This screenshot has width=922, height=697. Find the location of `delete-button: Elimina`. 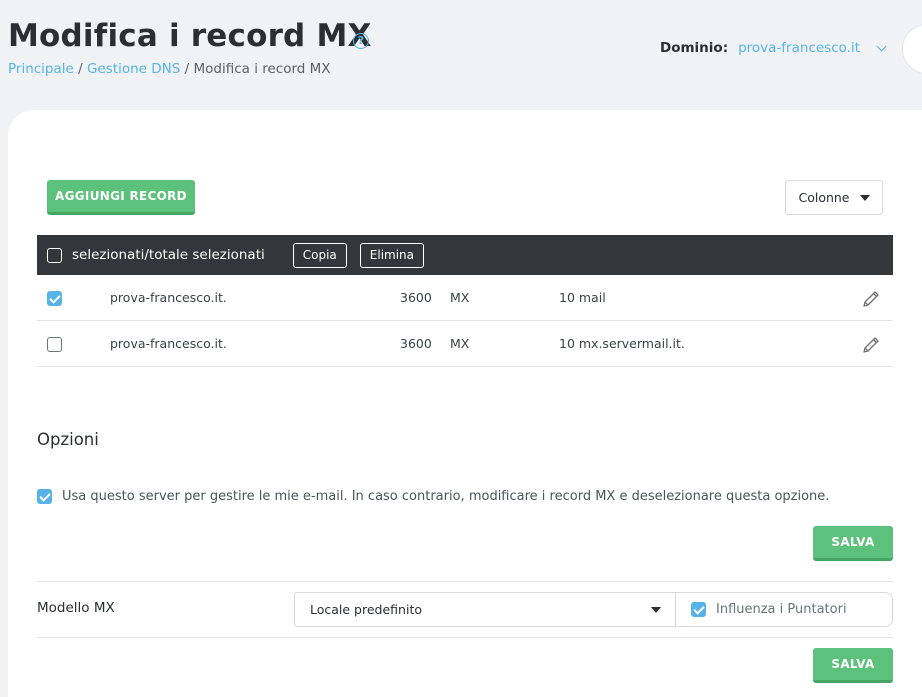

delete-button: Elimina is located at coordinates (392, 255).